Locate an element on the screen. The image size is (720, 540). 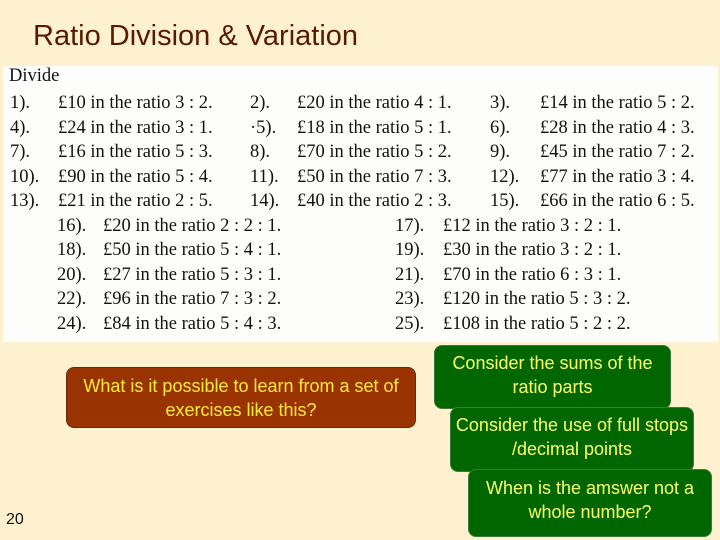
exercise-number: 23). is located at coordinates (410, 299).